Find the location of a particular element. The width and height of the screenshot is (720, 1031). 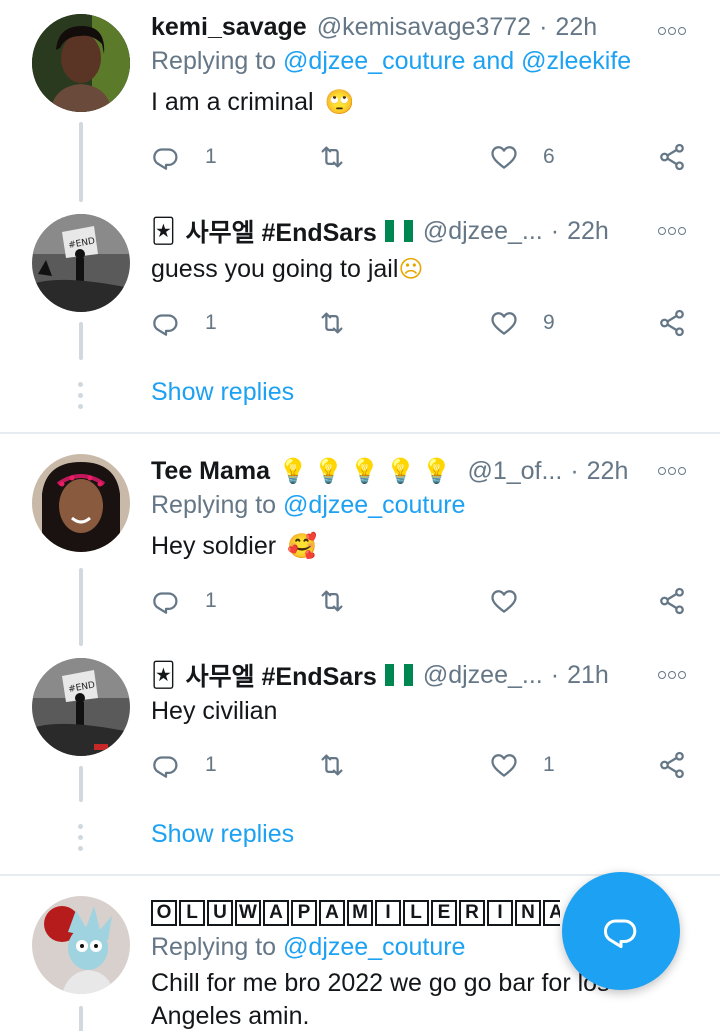

replying-to-prefix: Replying to is located at coordinates (217, 505).